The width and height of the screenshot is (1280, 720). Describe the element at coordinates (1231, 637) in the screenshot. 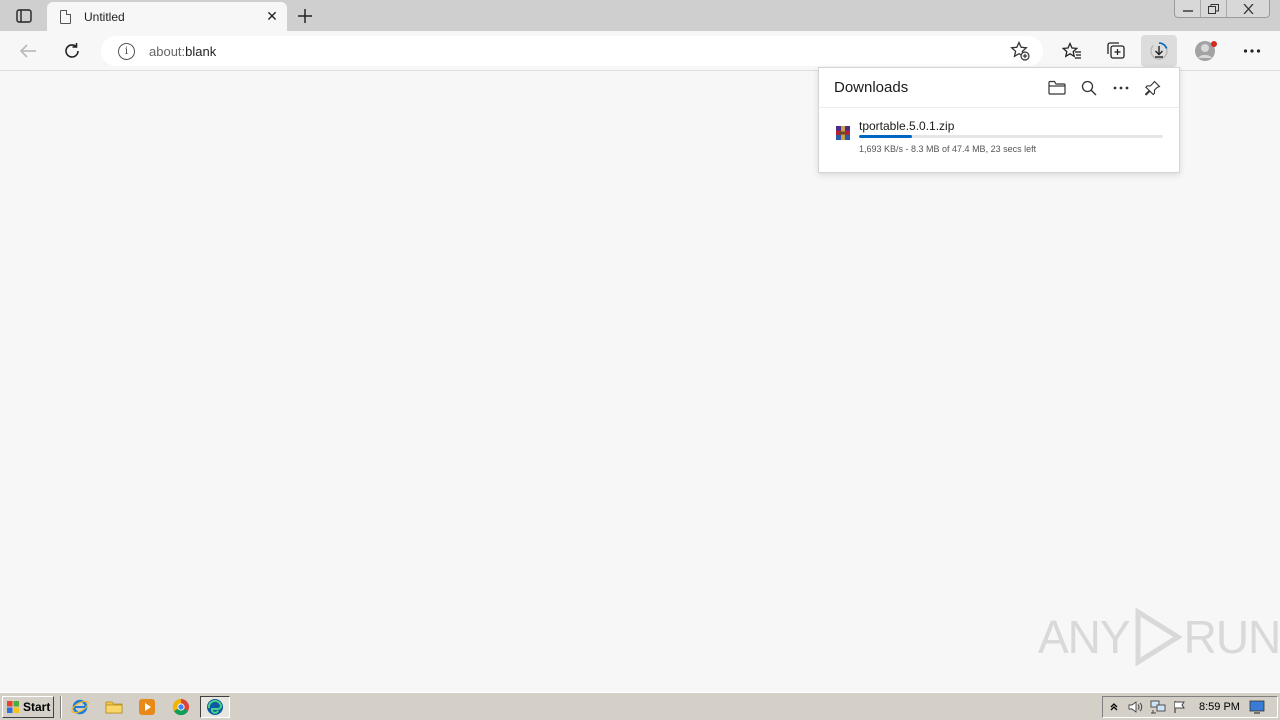

I see `watermark-text-right: RUN` at that location.